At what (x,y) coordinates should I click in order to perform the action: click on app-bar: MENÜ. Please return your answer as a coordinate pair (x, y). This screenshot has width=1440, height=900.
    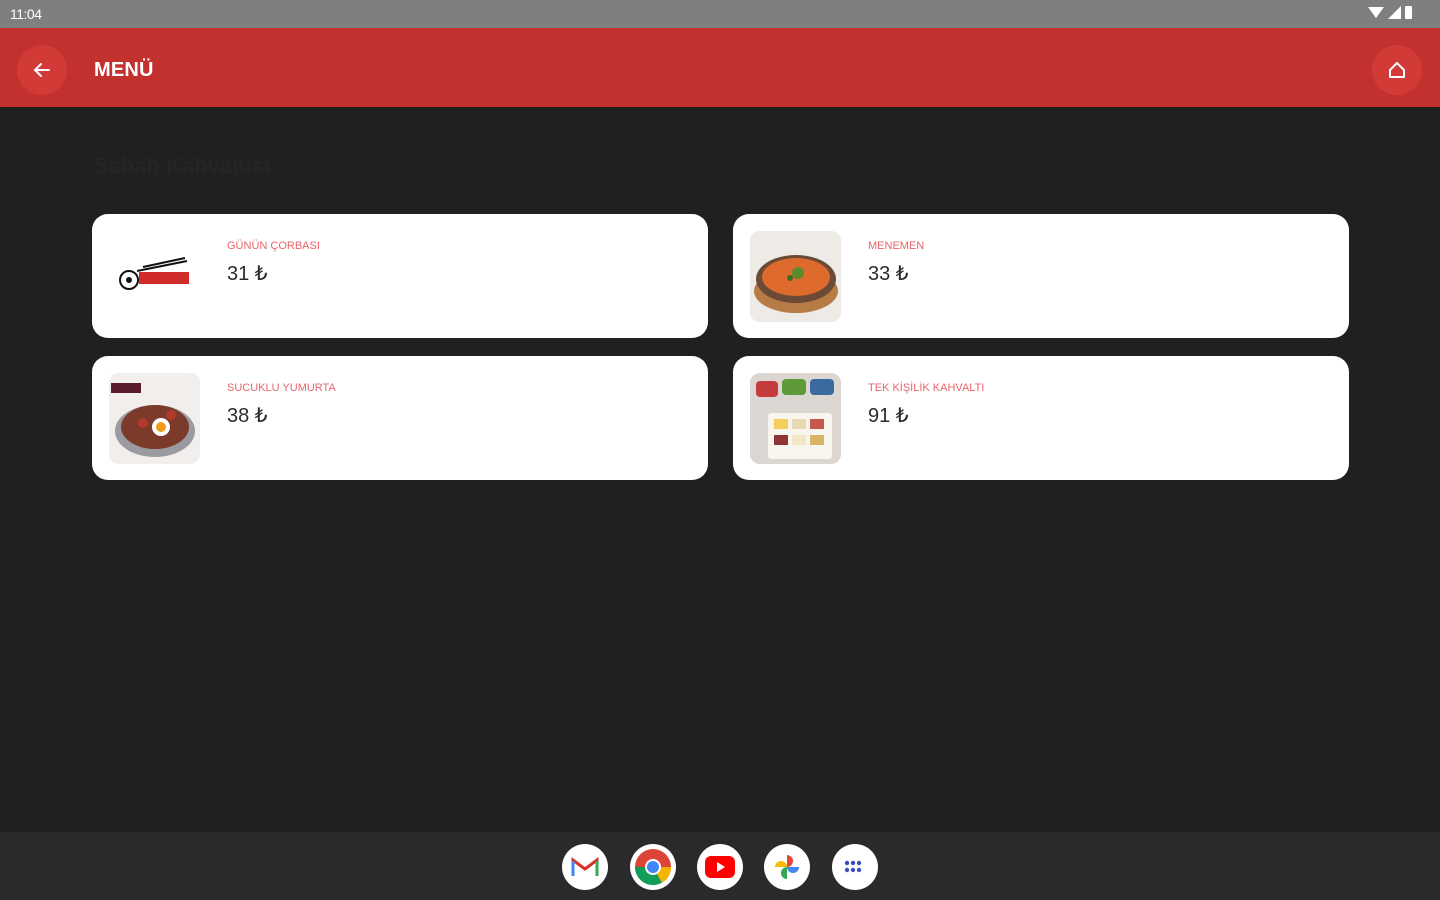
    Looking at the image, I should click on (720, 67).